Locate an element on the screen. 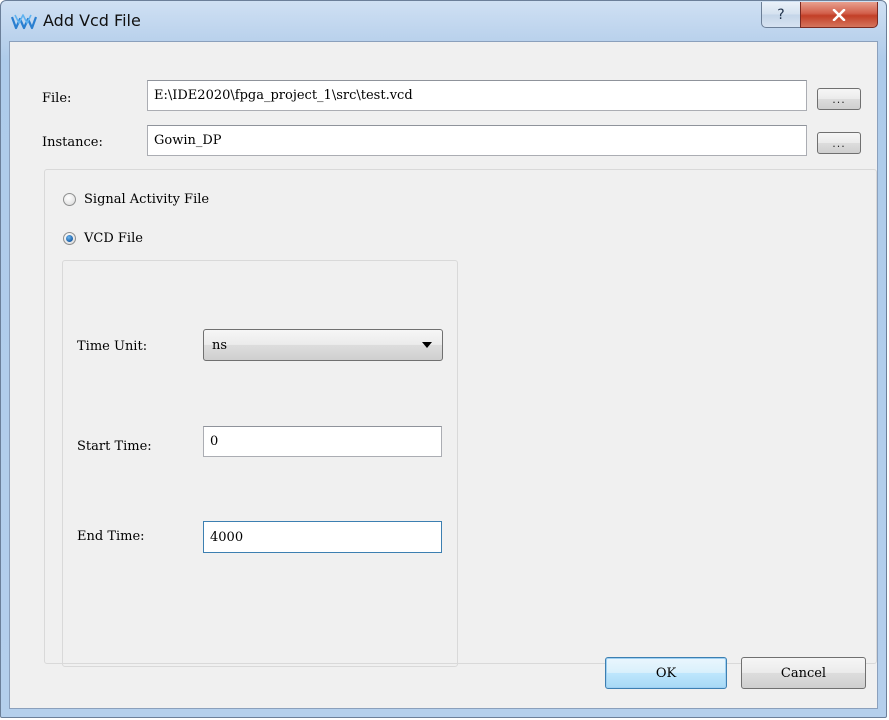 The image size is (889, 720). cancel-button: Cancel is located at coordinates (803, 673).